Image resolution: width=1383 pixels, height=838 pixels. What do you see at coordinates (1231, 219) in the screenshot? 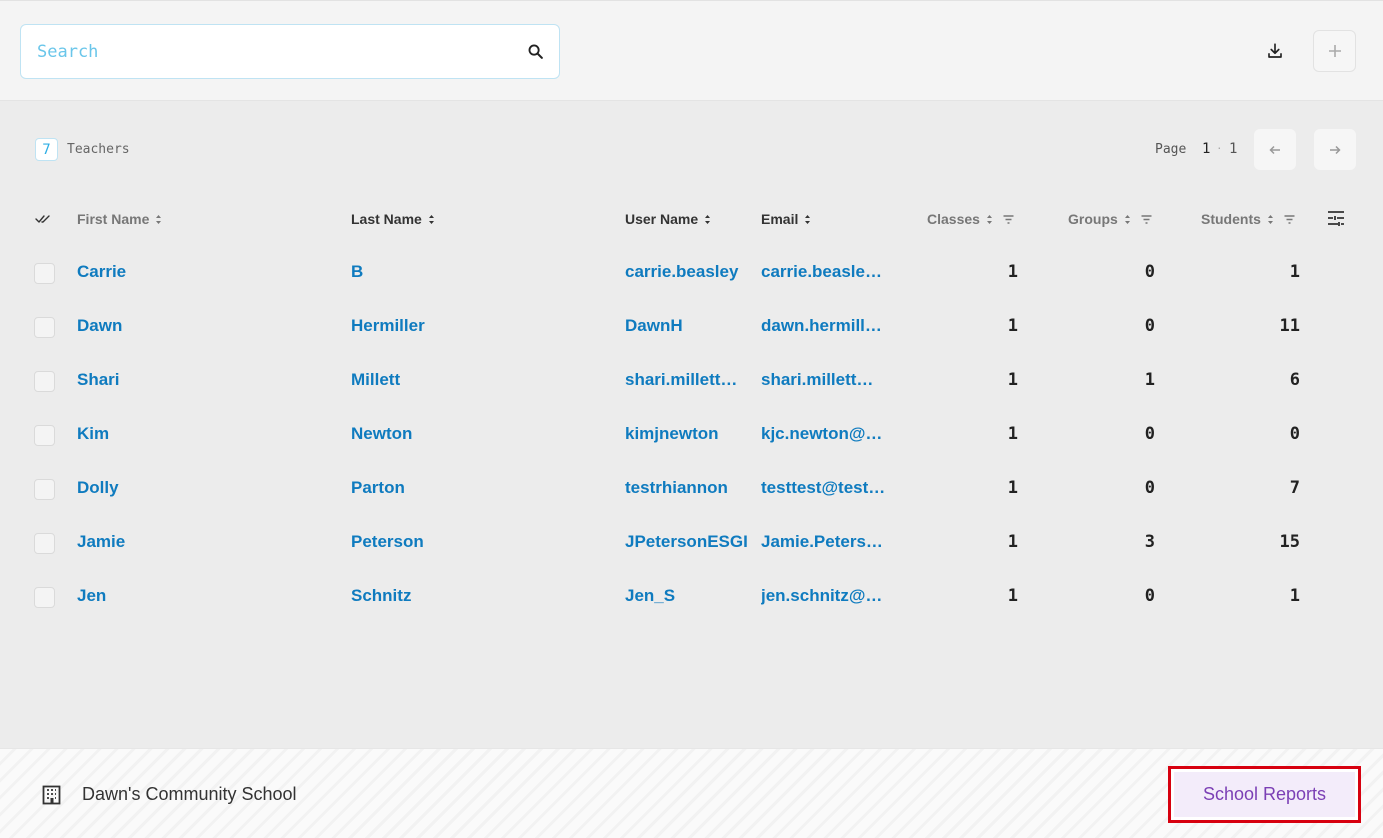
I see `column-students-label: Students` at bounding box center [1231, 219].